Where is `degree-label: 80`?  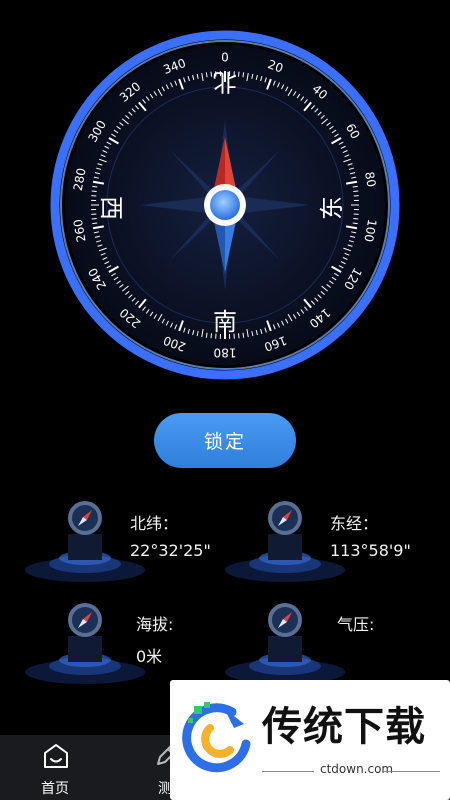 degree-label: 80 is located at coordinates (370, 179).